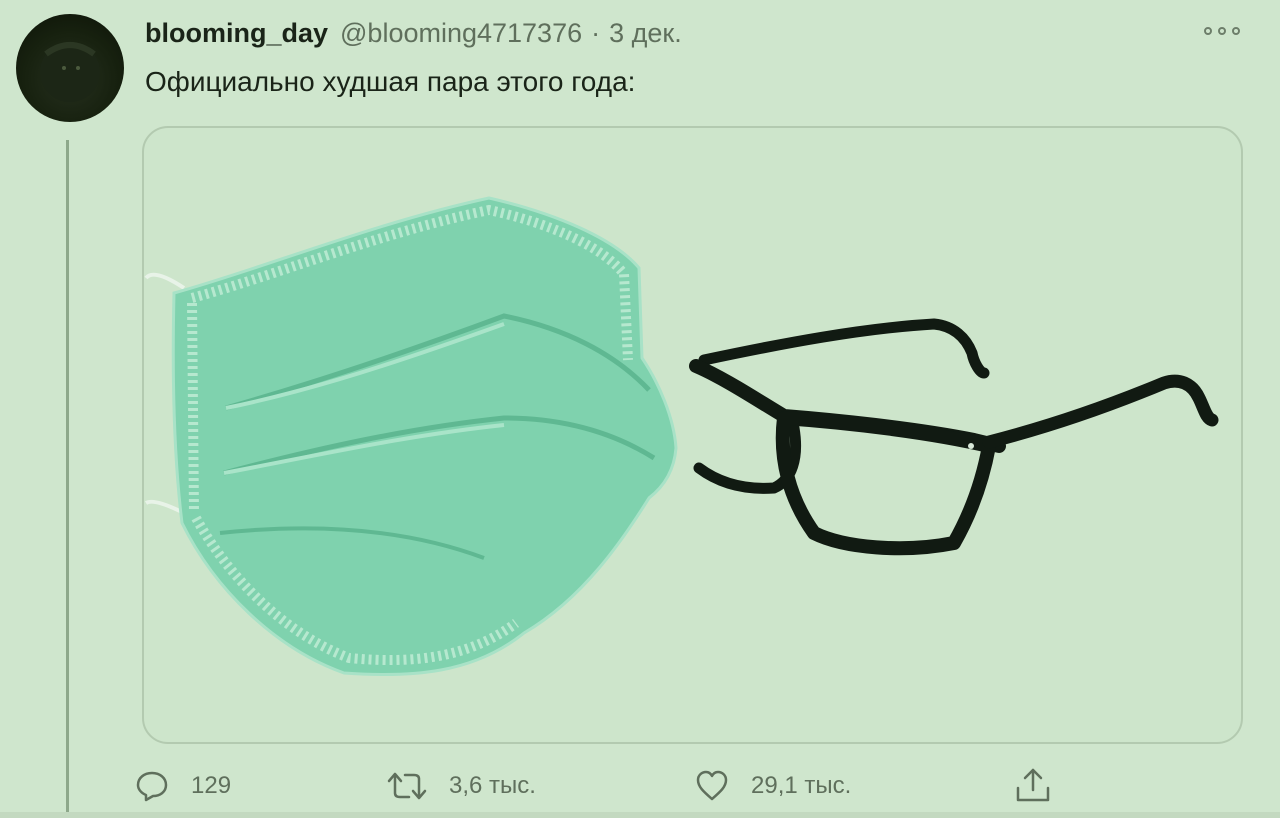 The width and height of the screenshot is (1280, 818). Describe the element at coordinates (801, 785) in the screenshot. I see `like-count: 29,1 тыс.` at that location.